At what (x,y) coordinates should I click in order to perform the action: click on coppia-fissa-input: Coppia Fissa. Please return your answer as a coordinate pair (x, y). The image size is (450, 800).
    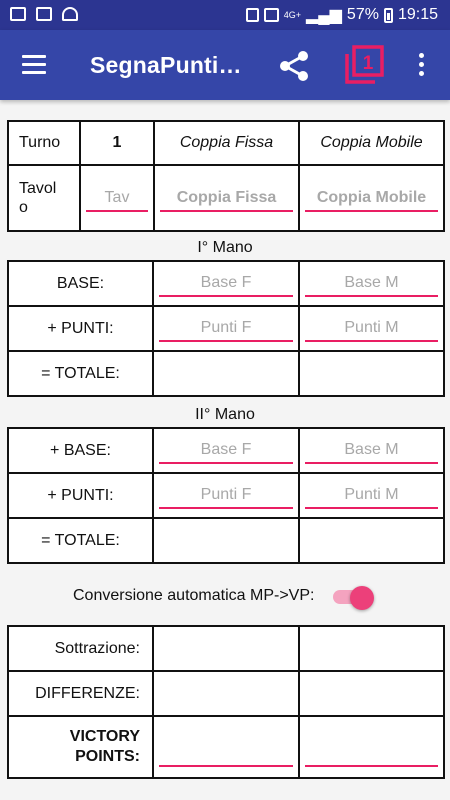
    Looking at the image, I should click on (226, 198).